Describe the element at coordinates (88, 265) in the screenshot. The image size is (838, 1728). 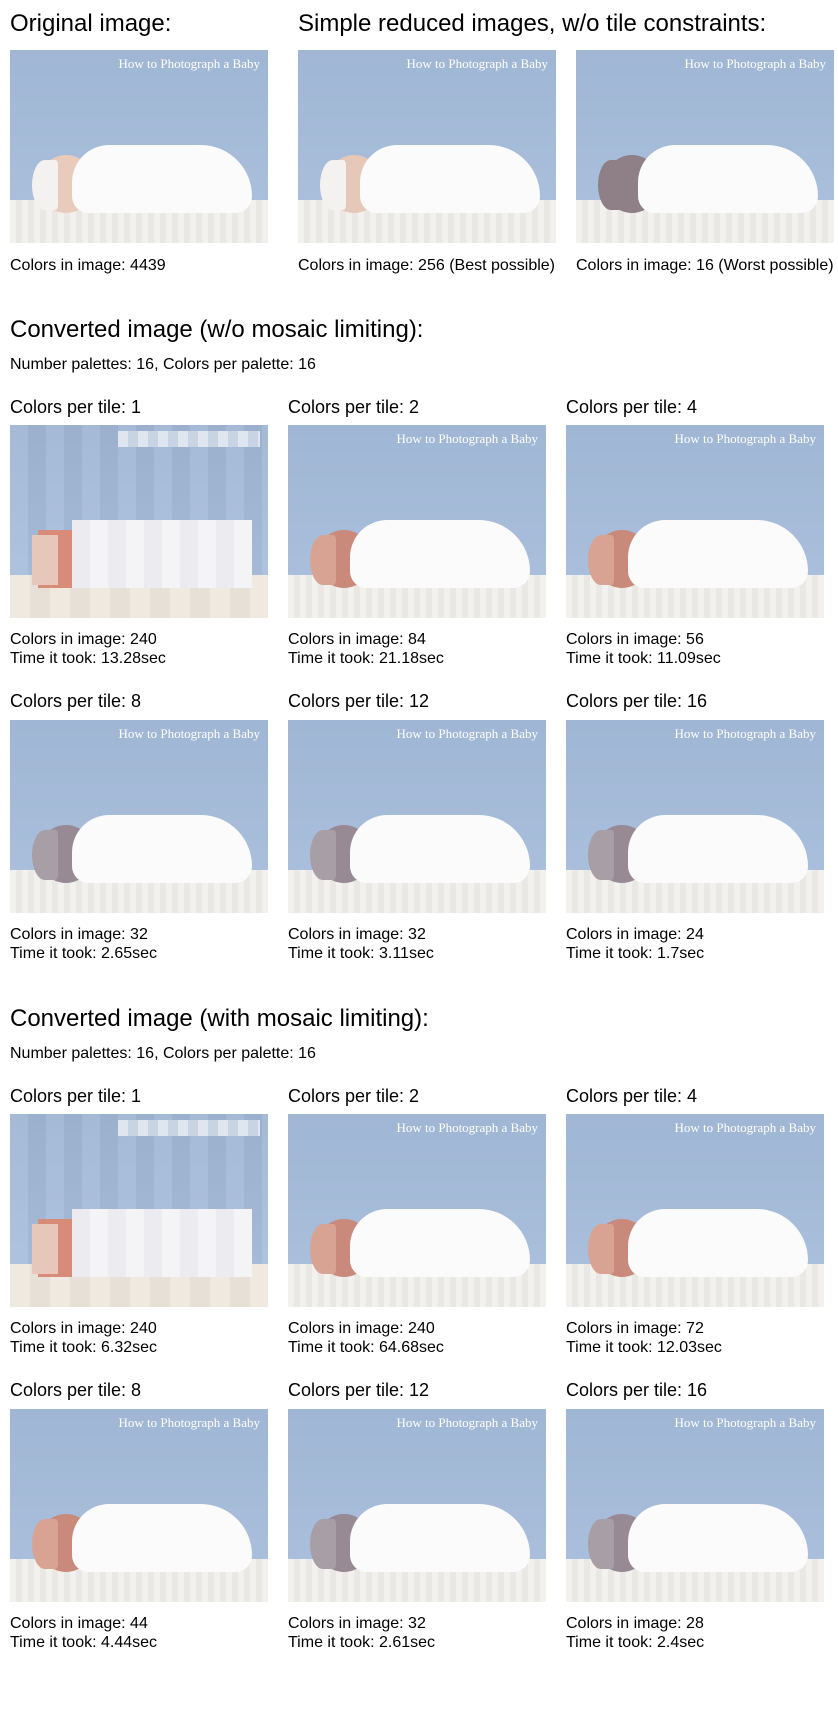
I see `original-caption: Colors in image: 4439` at that location.